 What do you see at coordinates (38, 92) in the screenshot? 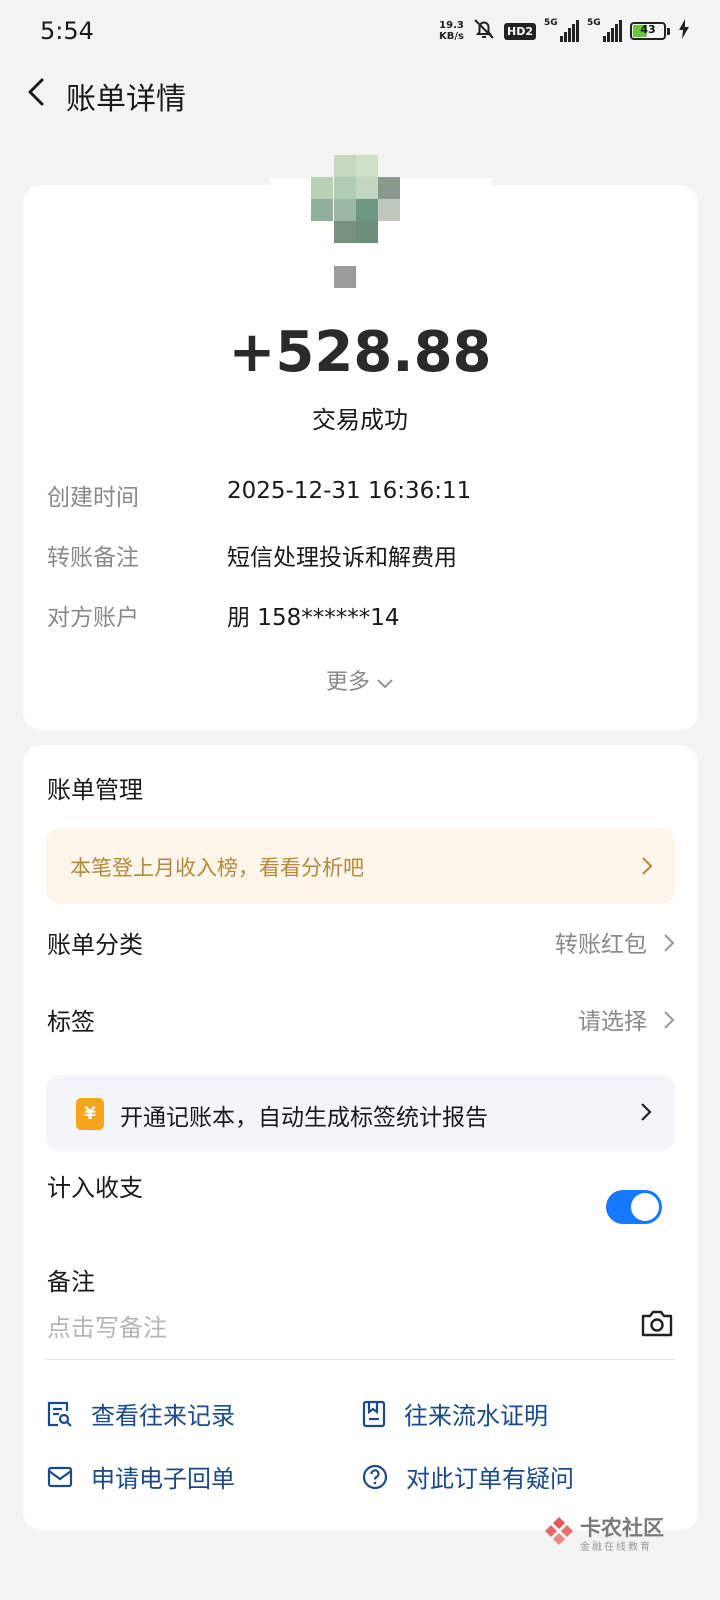
I see `chevron-left-icon` at bounding box center [38, 92].